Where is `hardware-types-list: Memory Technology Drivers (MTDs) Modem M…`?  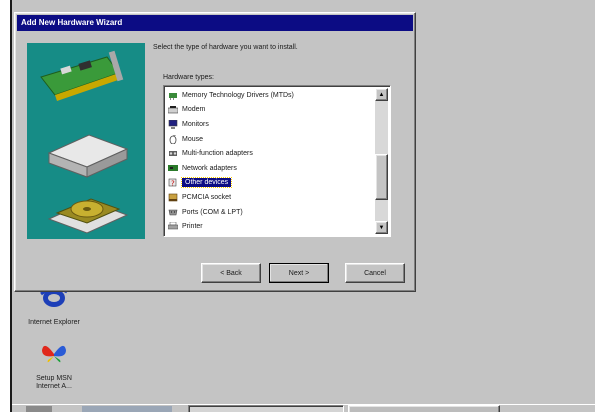
hardware-types-list: Memory Technology Drivers (MTDs) Modem M… is located at coordinates (277, 161).